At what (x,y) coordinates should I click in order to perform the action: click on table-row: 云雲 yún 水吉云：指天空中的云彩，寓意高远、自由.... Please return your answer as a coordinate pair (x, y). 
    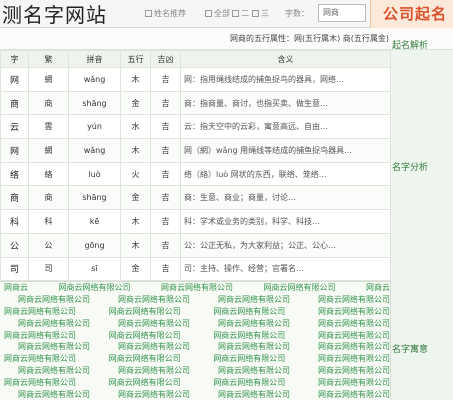
    Looking at the image, I should click on (195, 127).